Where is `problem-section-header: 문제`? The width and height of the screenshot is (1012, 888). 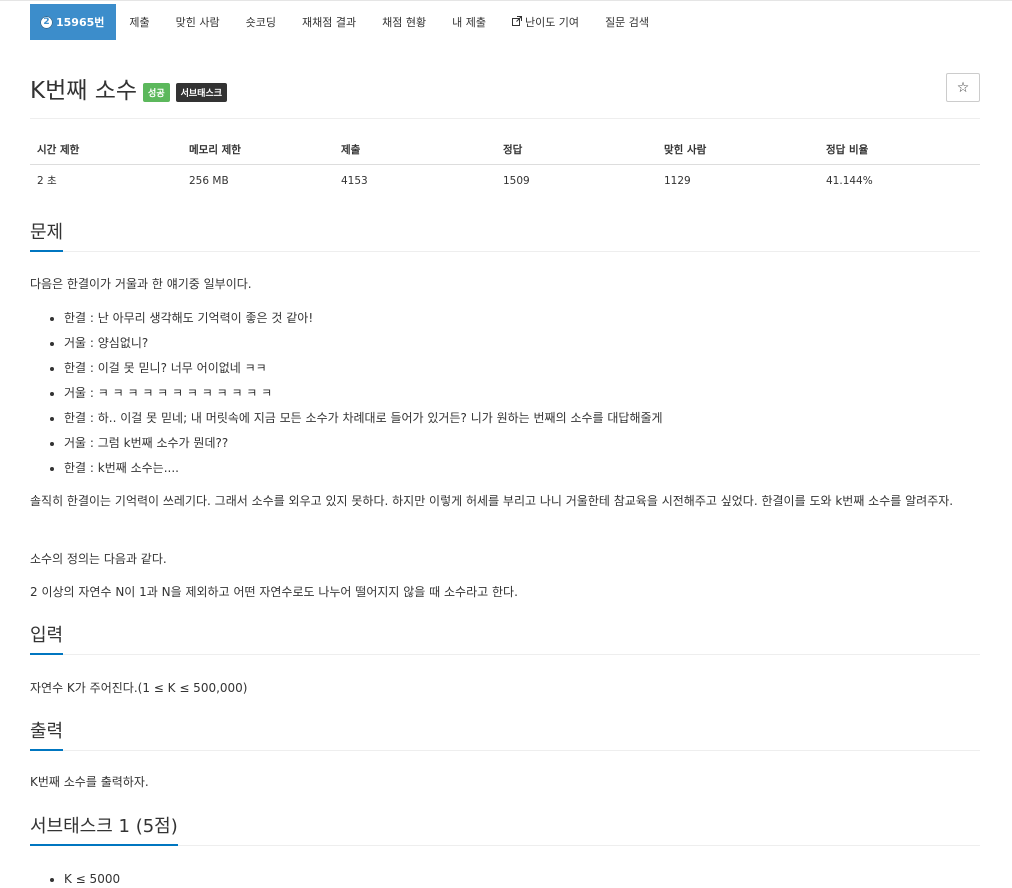
problem-section-header: 문제 is located at coordinates (505, 236).